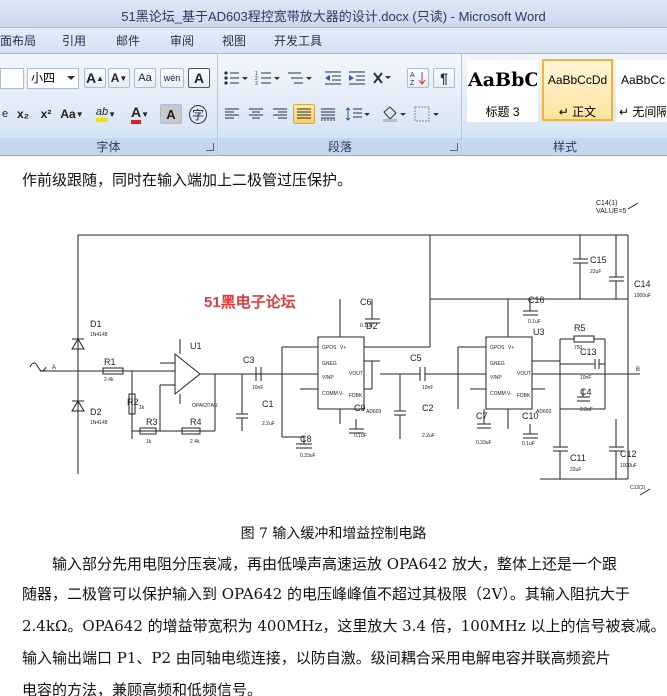 The image size is (667, 696). I want to click on char-shading-button: A, so click(171, 114).